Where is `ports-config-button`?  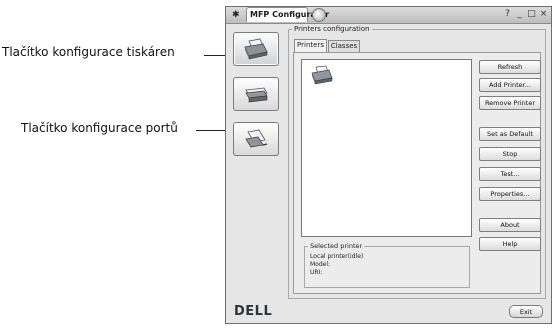 ports-config-button is located at coordinates (256, 139).